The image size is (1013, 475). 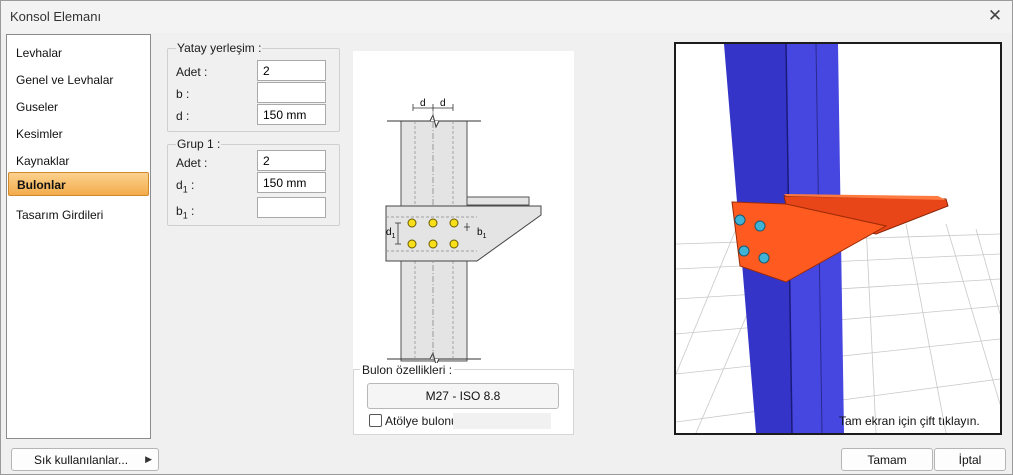 What do you see at coordinates (394, 236) in the screenshot?
I see `dim-d1-sub: 1` at bounding box center [394, 236].